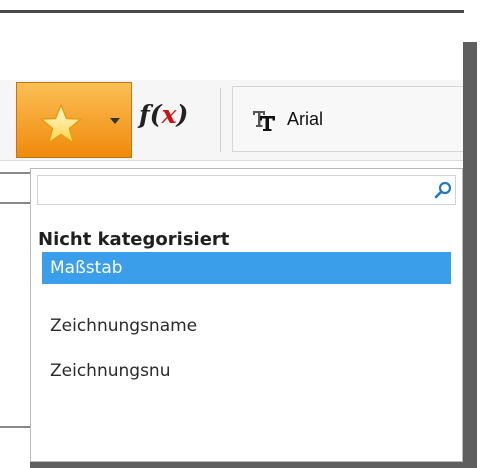 This screenshot has width=482, height=468. I want to click on window-shadow-right, so click(470, 255).